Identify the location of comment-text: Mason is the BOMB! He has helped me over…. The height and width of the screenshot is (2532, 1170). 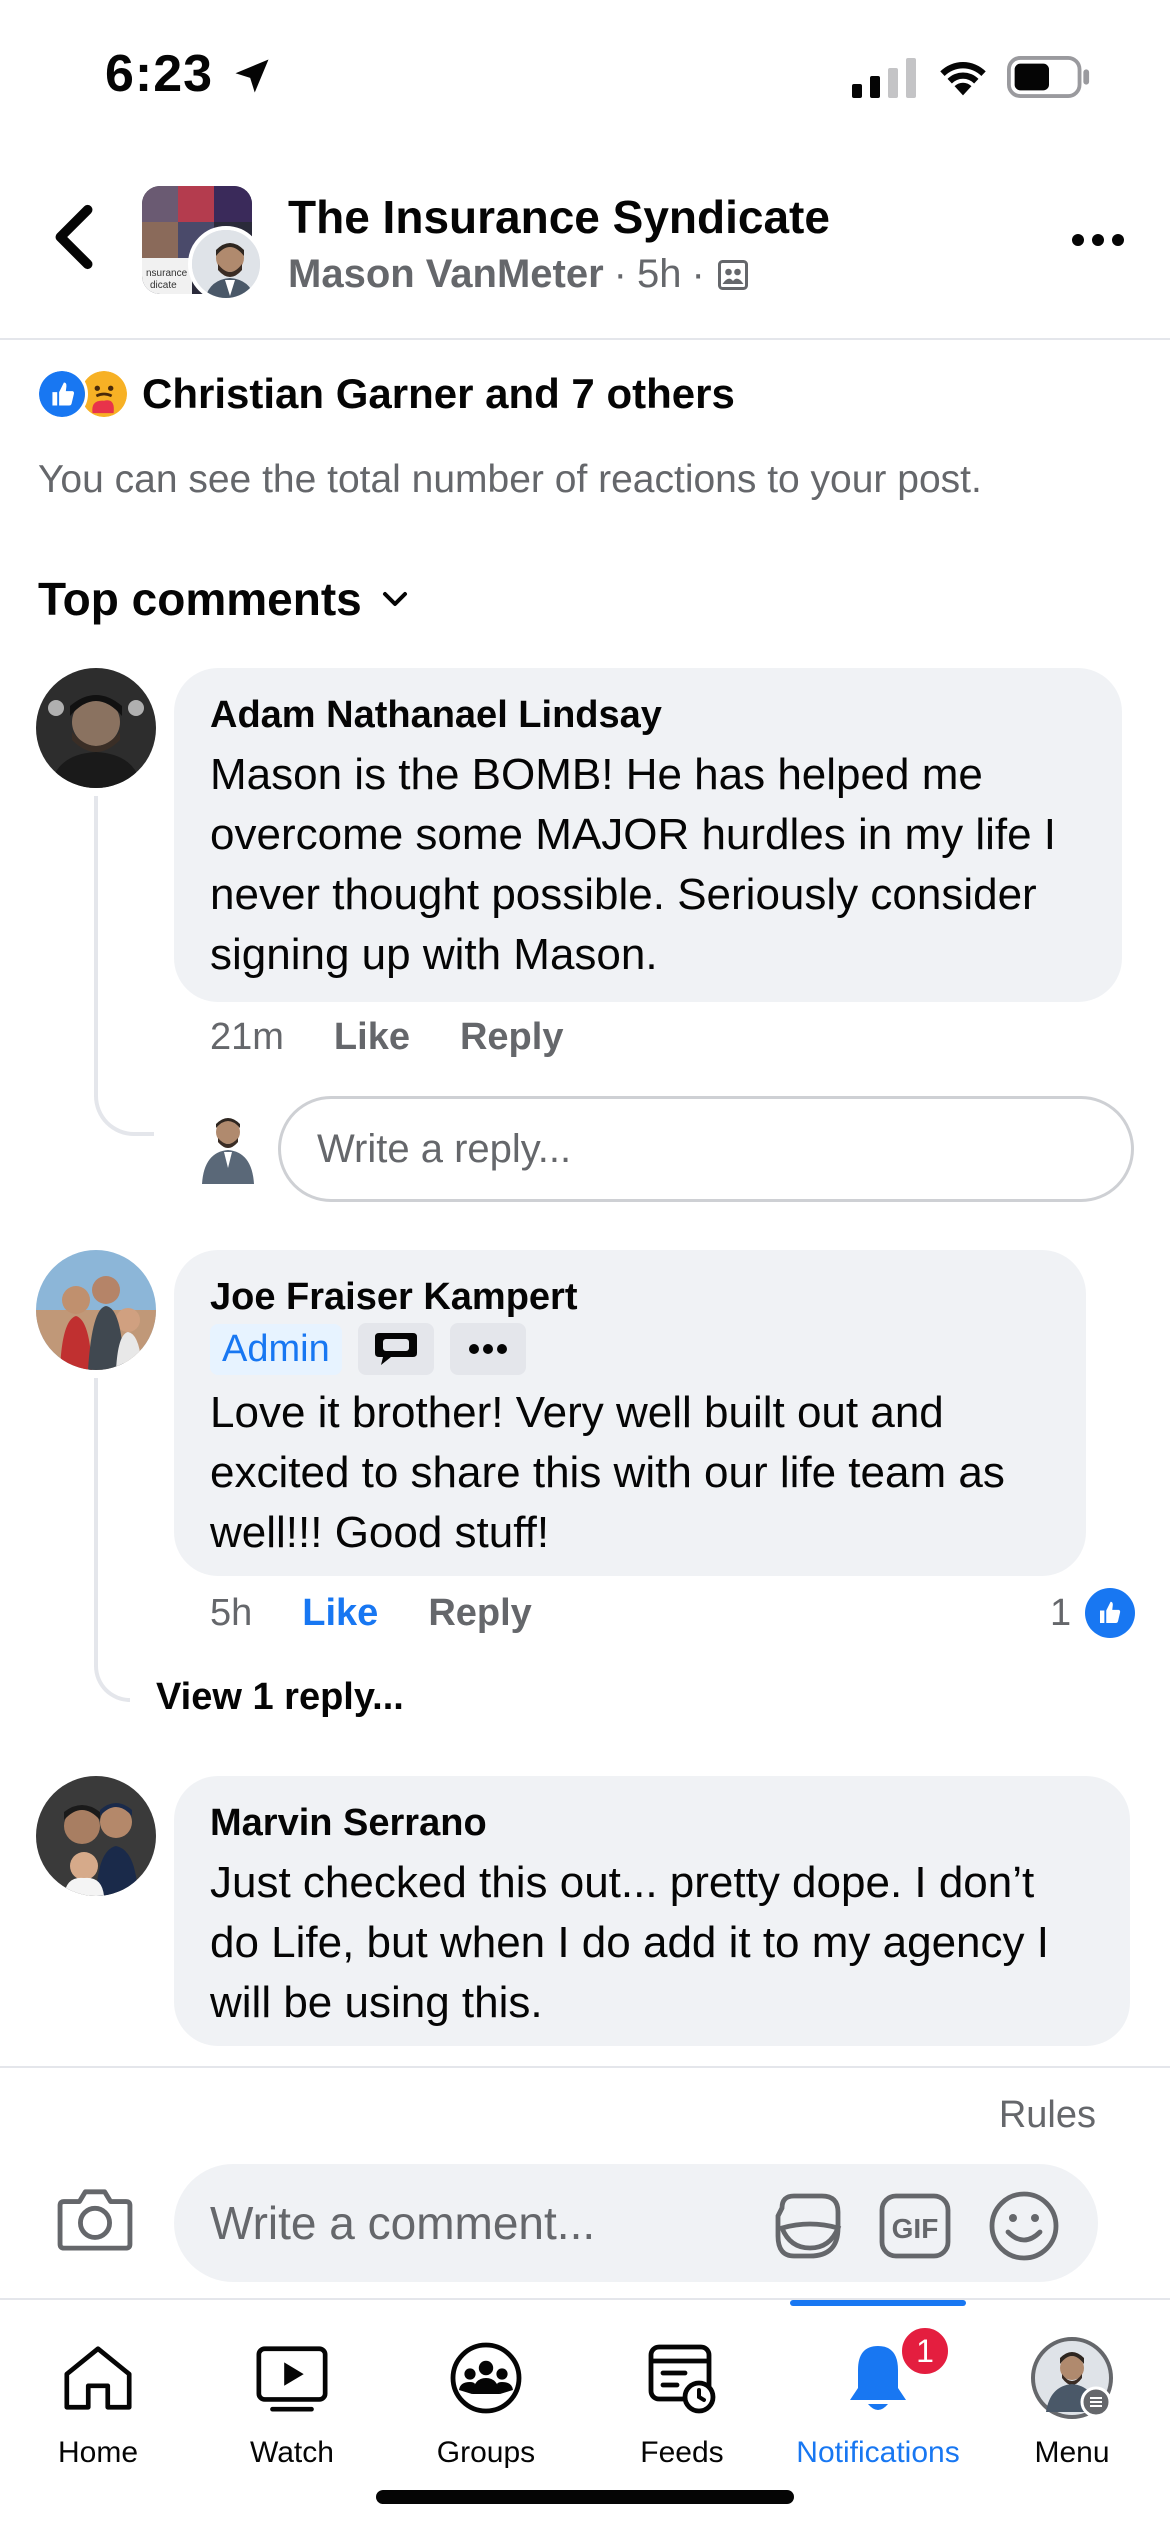
(648, 865).